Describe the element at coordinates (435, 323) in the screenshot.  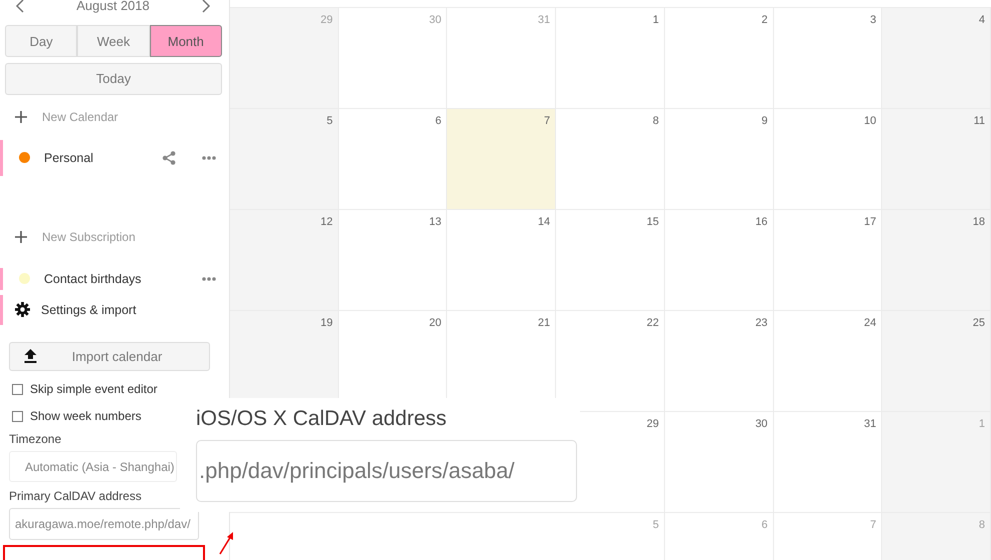
I see `day-number: 20` at that location.